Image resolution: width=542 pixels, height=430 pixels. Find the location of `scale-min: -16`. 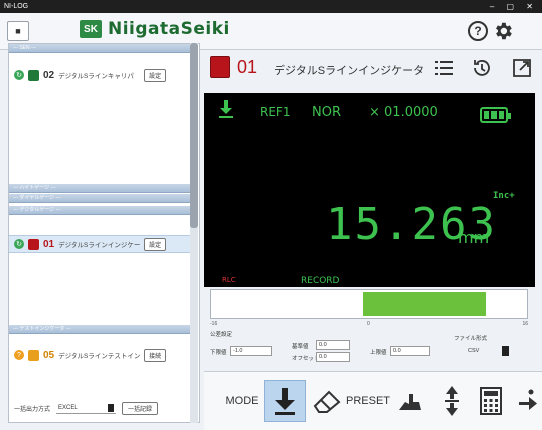

scale-min: -16 is located at coordinates (214, 324).